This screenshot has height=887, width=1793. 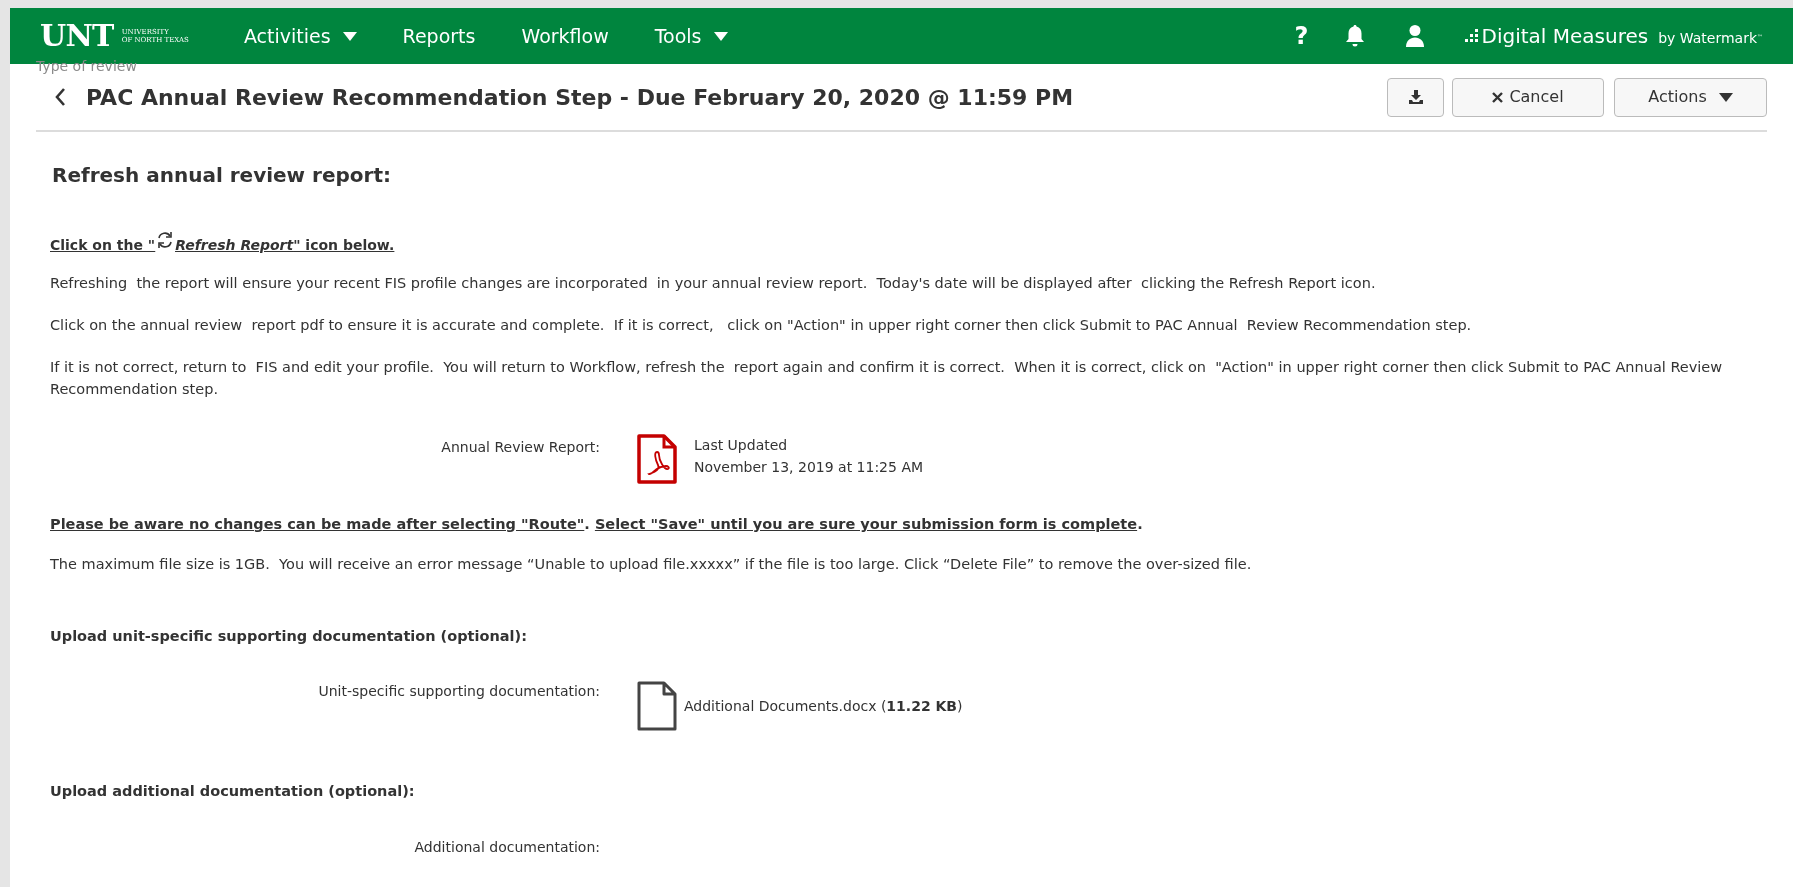 I want to click on logo-text: UNT, so click(x=77, y=36).